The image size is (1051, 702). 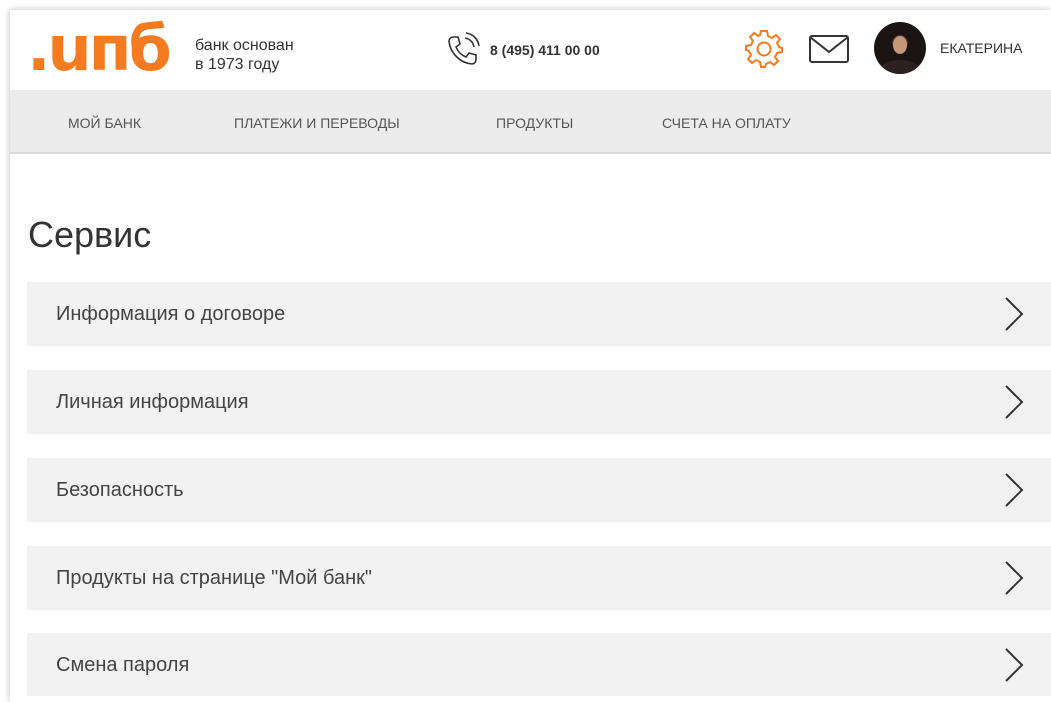 I want to click on nav-item-products: ПРОДУКТЫ, so click(x=534, y=123).